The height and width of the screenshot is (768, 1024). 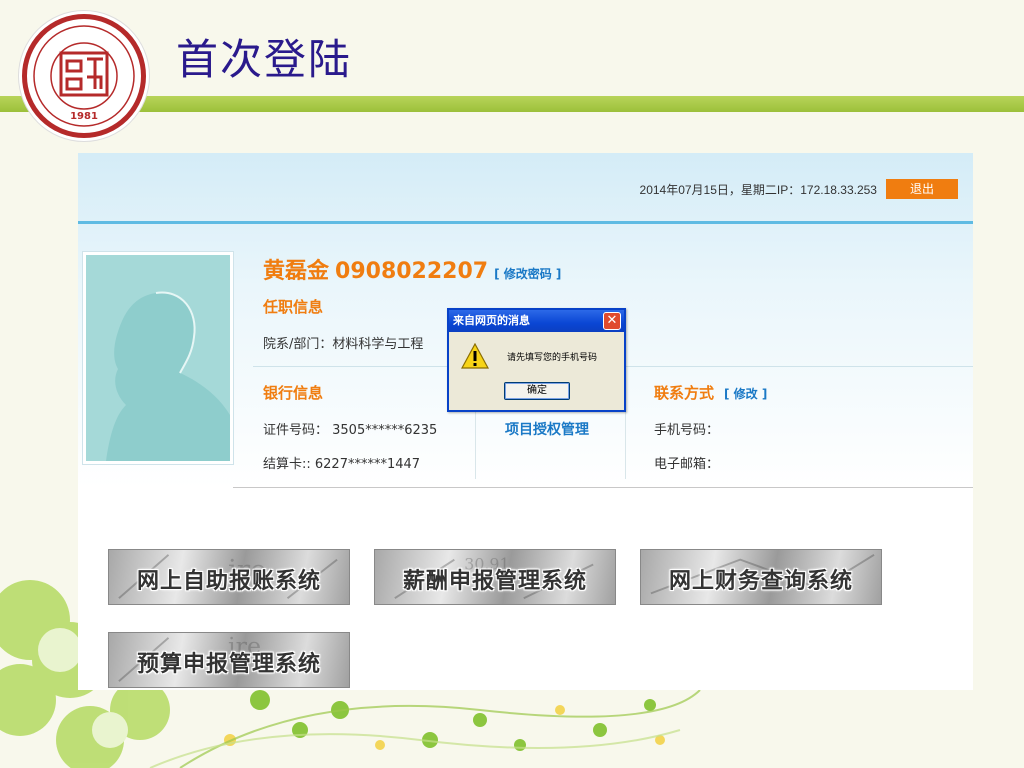 I want to click on salary-declaration-system-button: 30.91 薪酬申报管理系统, so click(x=495, y=577).